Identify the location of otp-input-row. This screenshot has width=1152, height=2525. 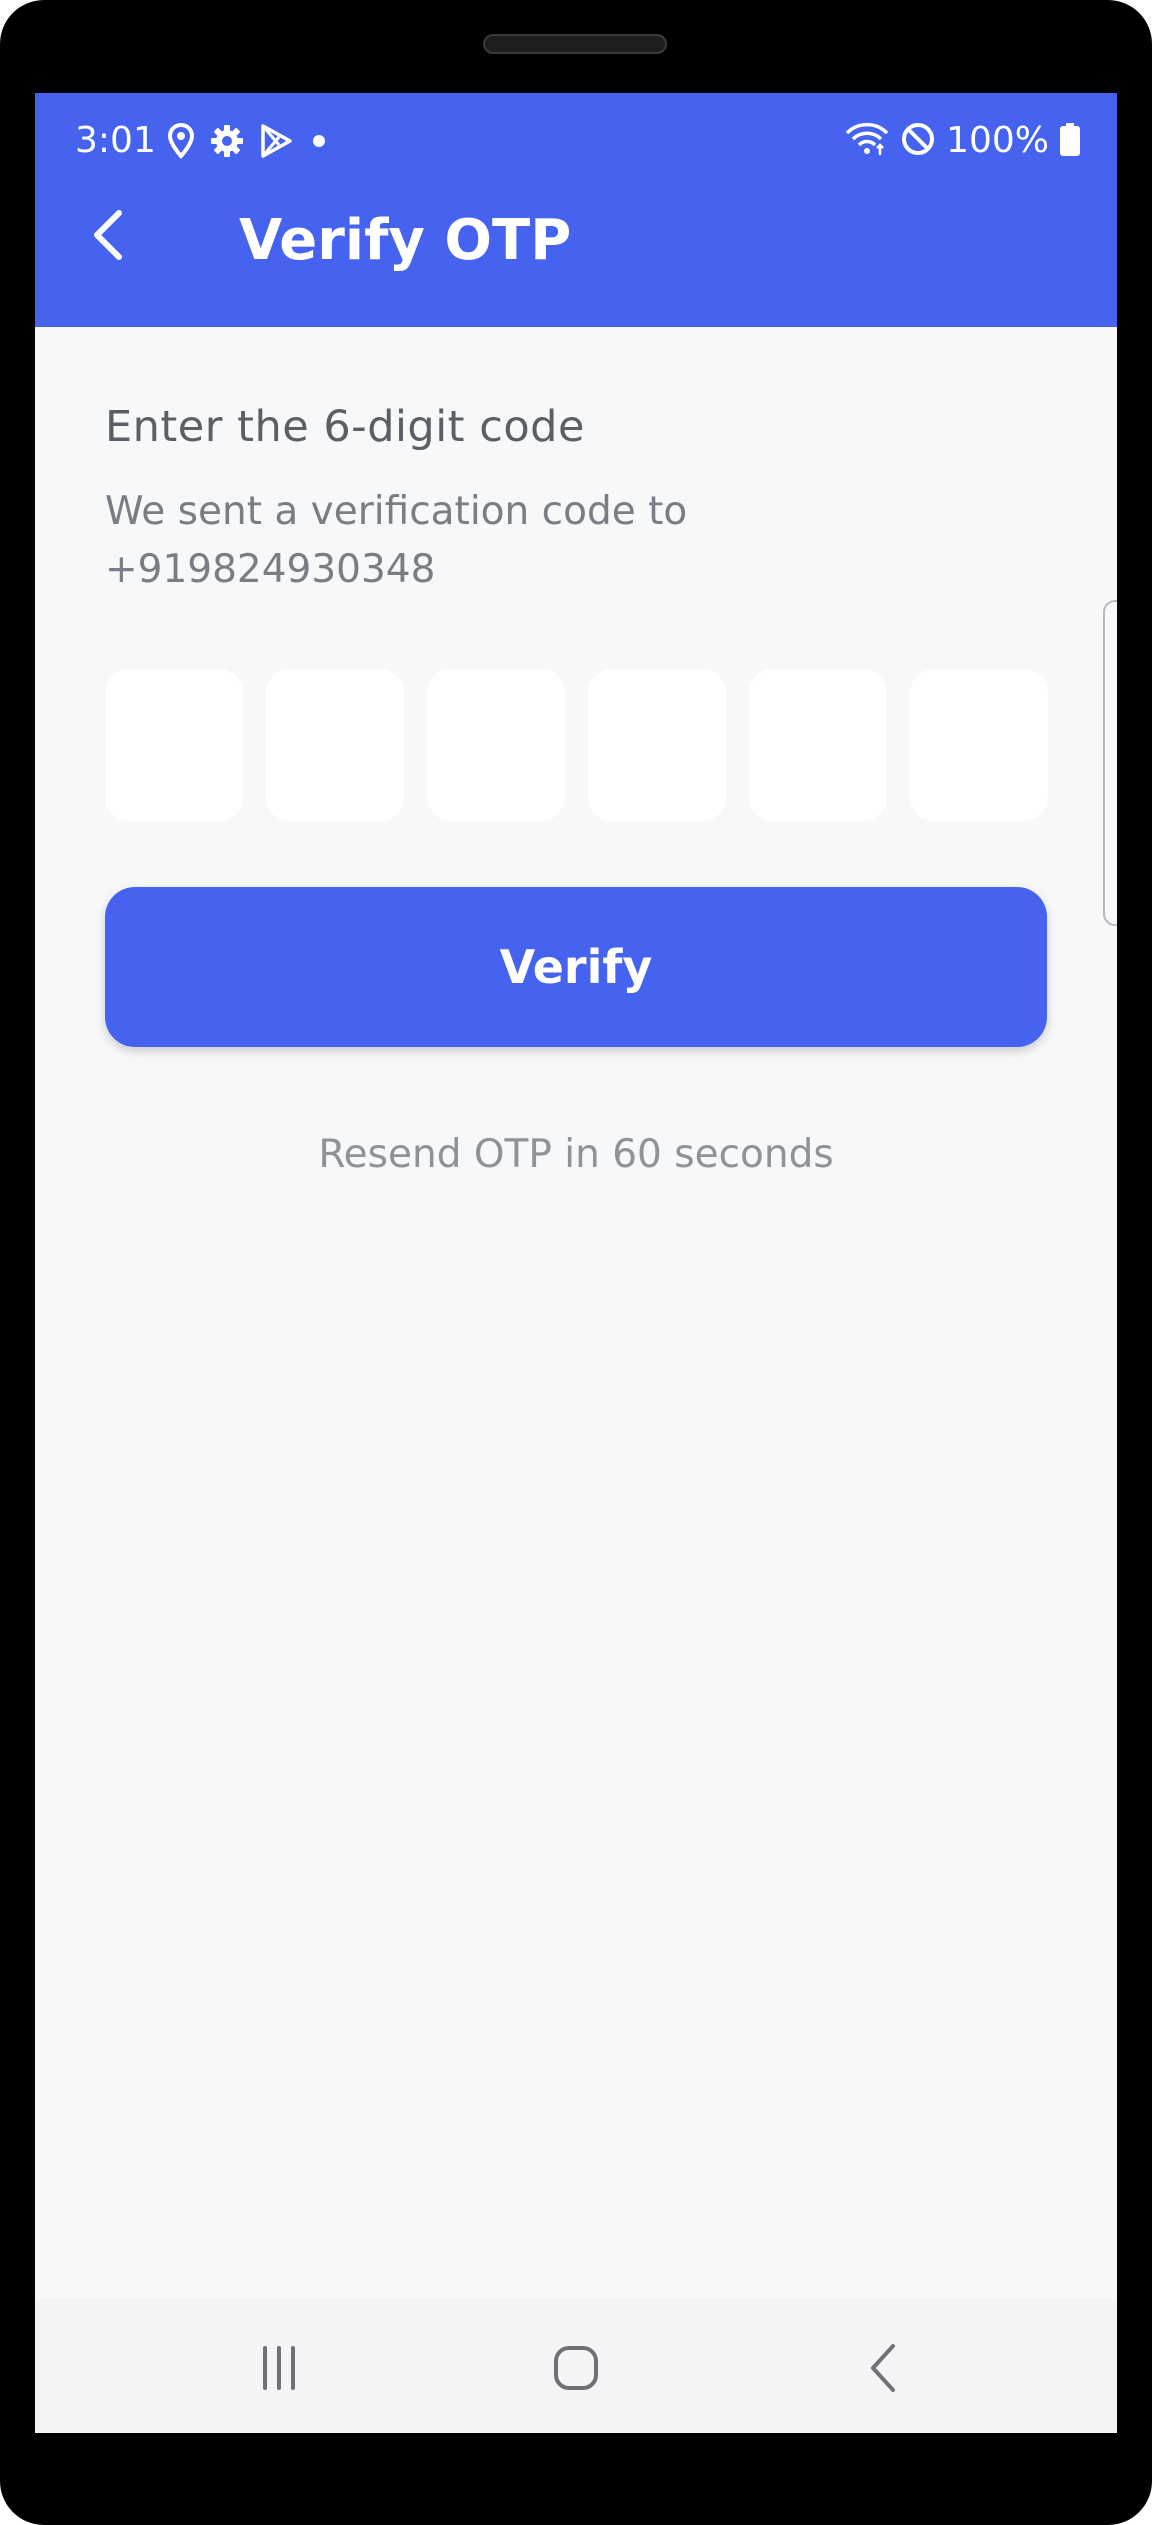
(576, 745).